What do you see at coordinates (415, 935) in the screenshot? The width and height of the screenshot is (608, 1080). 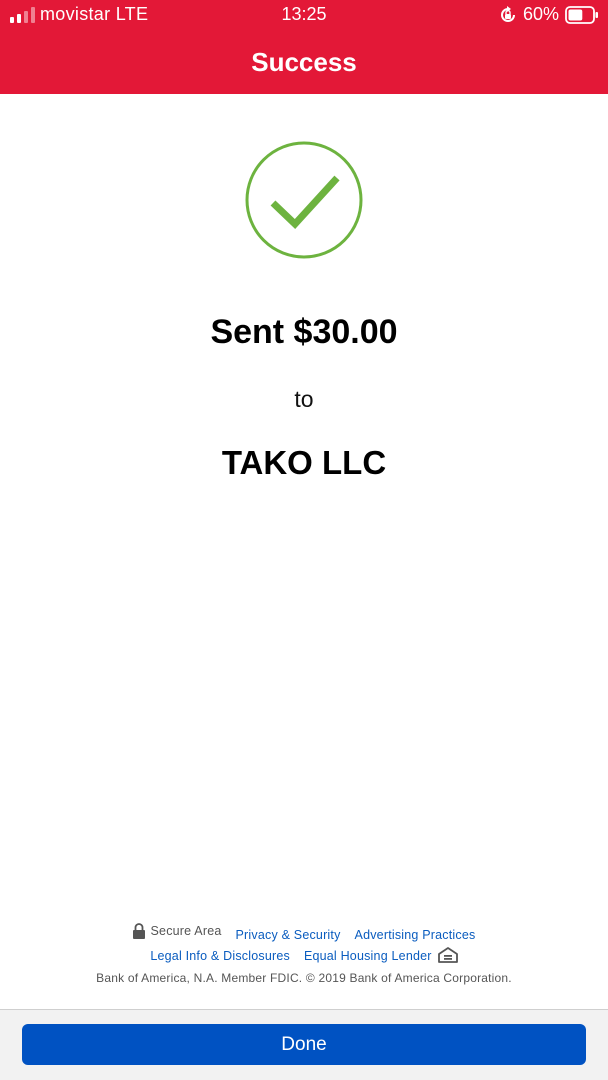 I see `advertising-practices-link: Advertising Practices` at bounding box center [415, 935].